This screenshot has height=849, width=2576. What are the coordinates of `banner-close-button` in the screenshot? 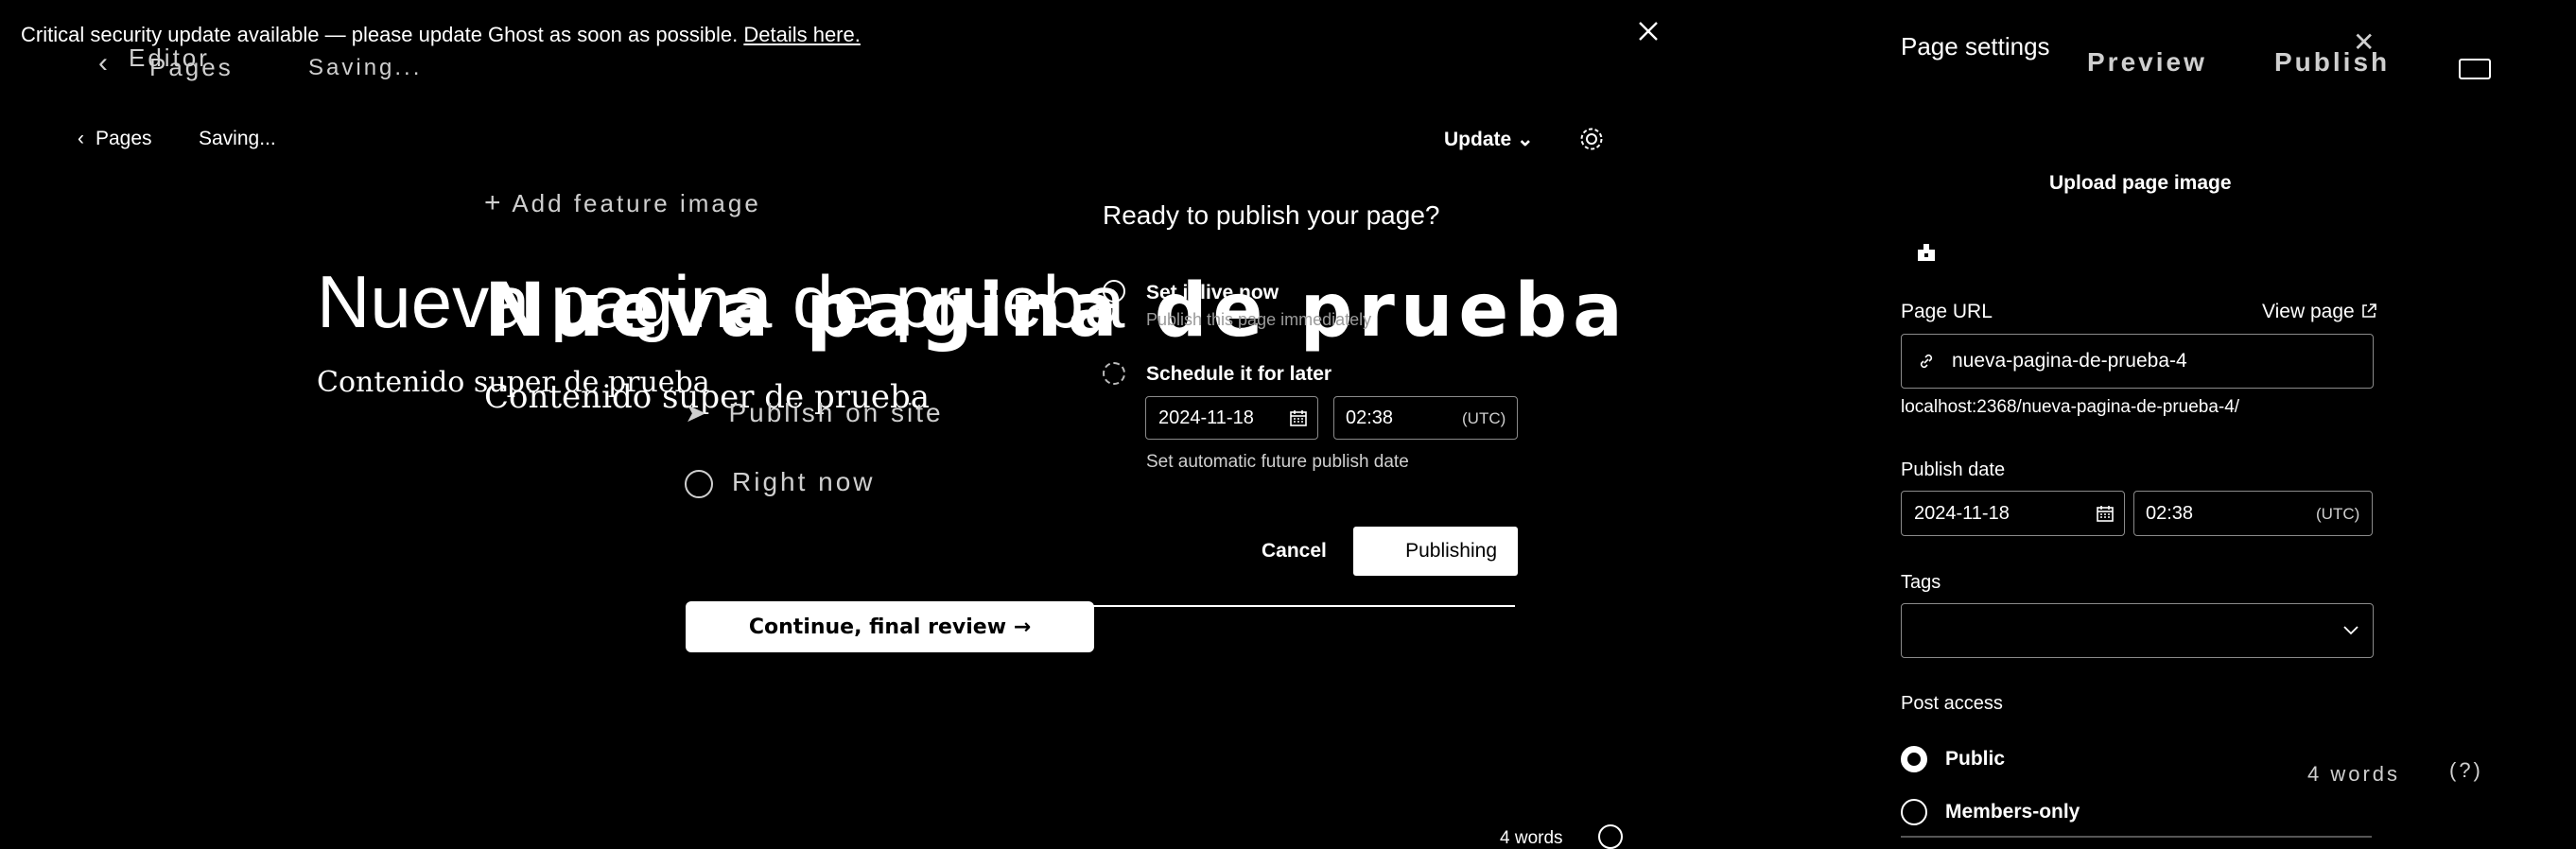 It's located at (1648, 33).